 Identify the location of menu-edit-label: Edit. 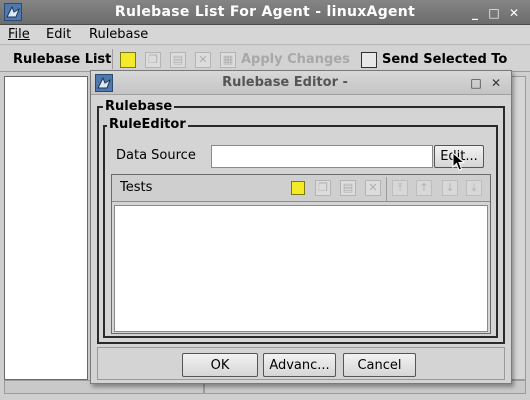
(59, 34).